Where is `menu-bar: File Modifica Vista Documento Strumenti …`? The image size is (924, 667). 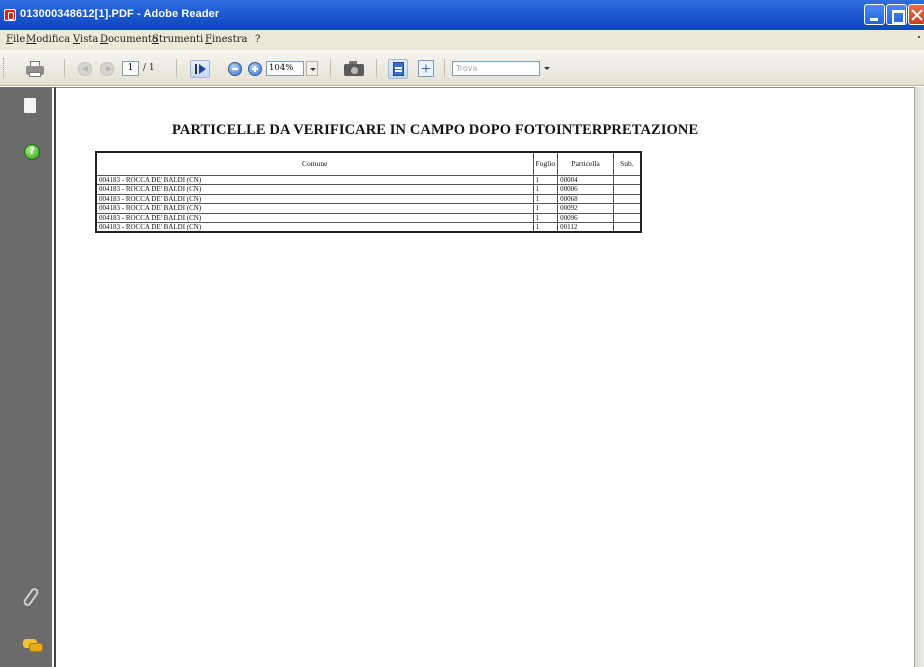
menu-bar: File Modifica Vista Documento Strumenti … is located at coordinates (462, 40).